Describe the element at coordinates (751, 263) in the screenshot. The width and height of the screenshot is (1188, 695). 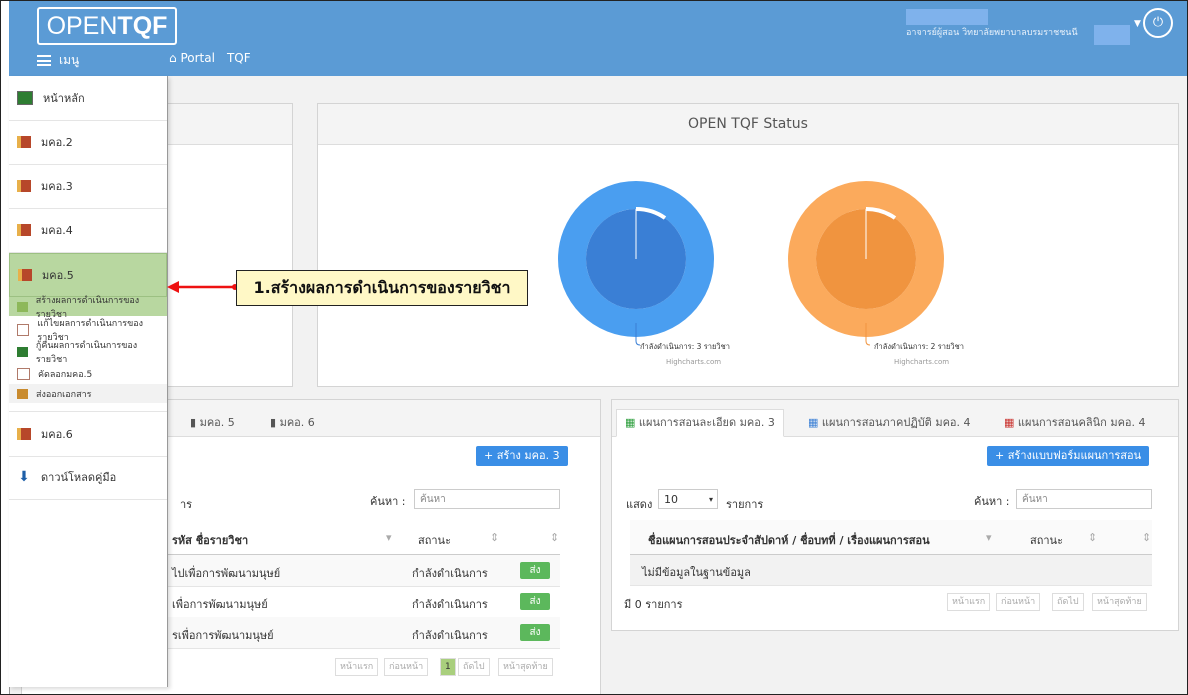
I see `status-donut-charts` at that location.